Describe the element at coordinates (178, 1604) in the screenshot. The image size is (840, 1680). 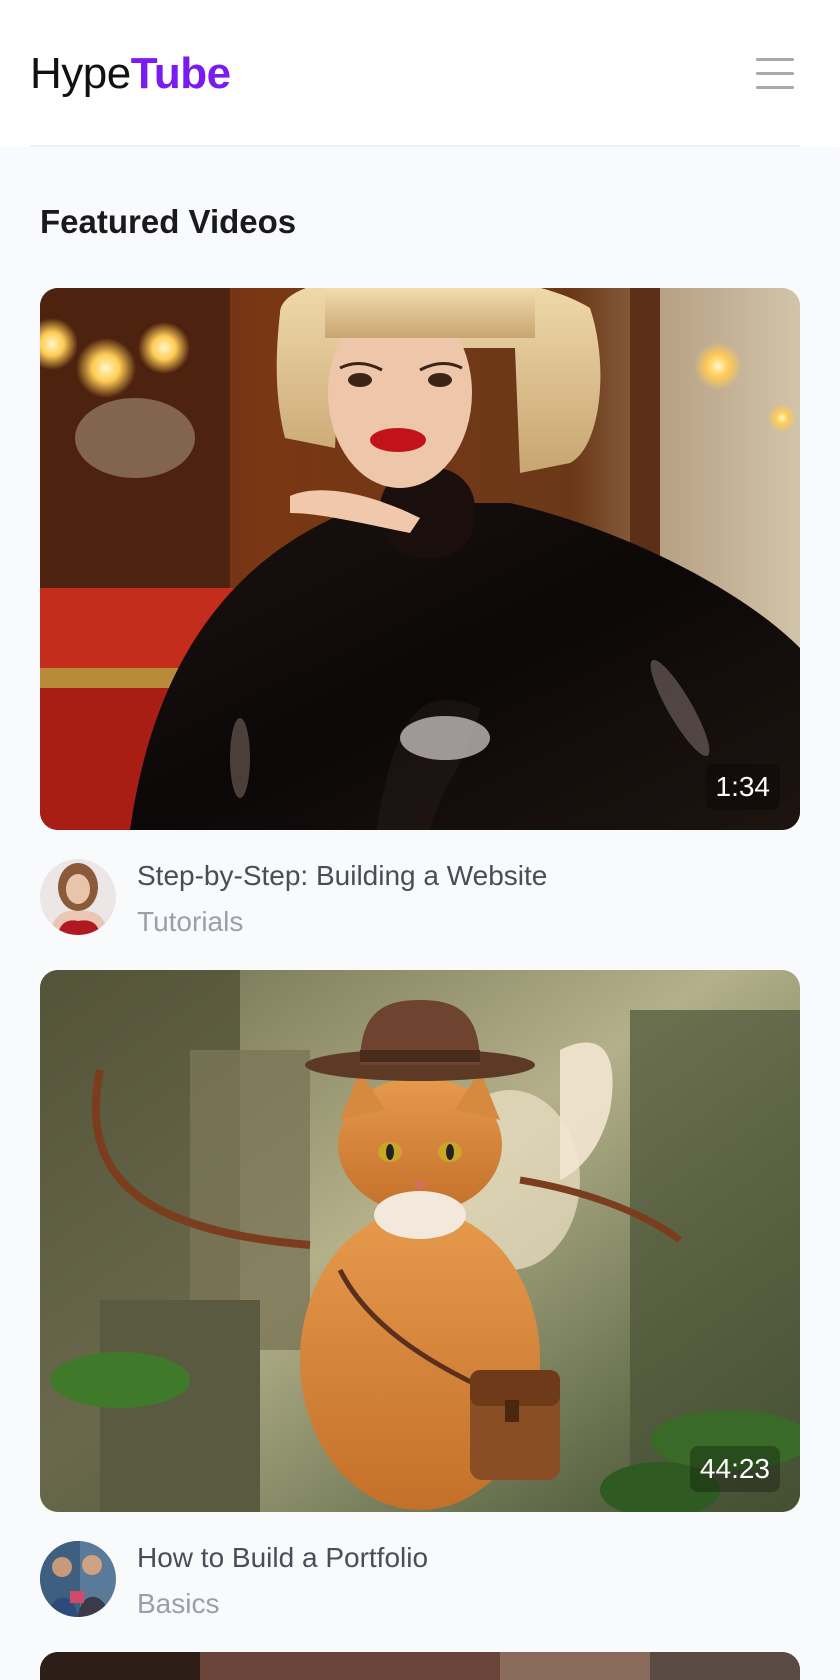
I see `video-category: Basics` at that location.